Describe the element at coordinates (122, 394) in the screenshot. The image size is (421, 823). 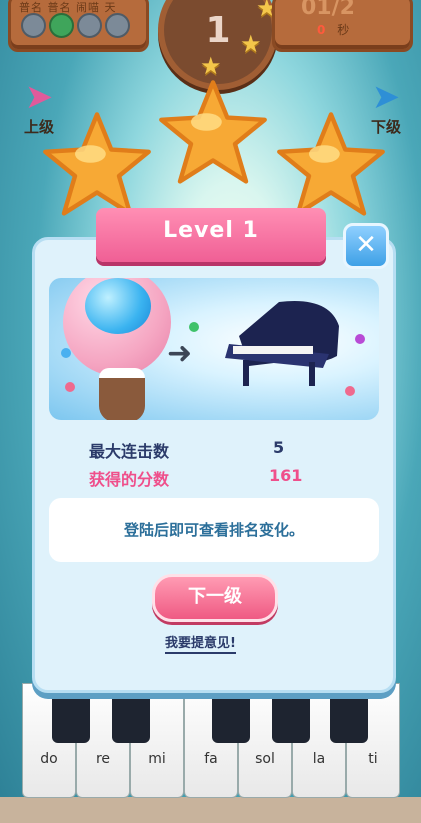
I see `basket-image` at that location.